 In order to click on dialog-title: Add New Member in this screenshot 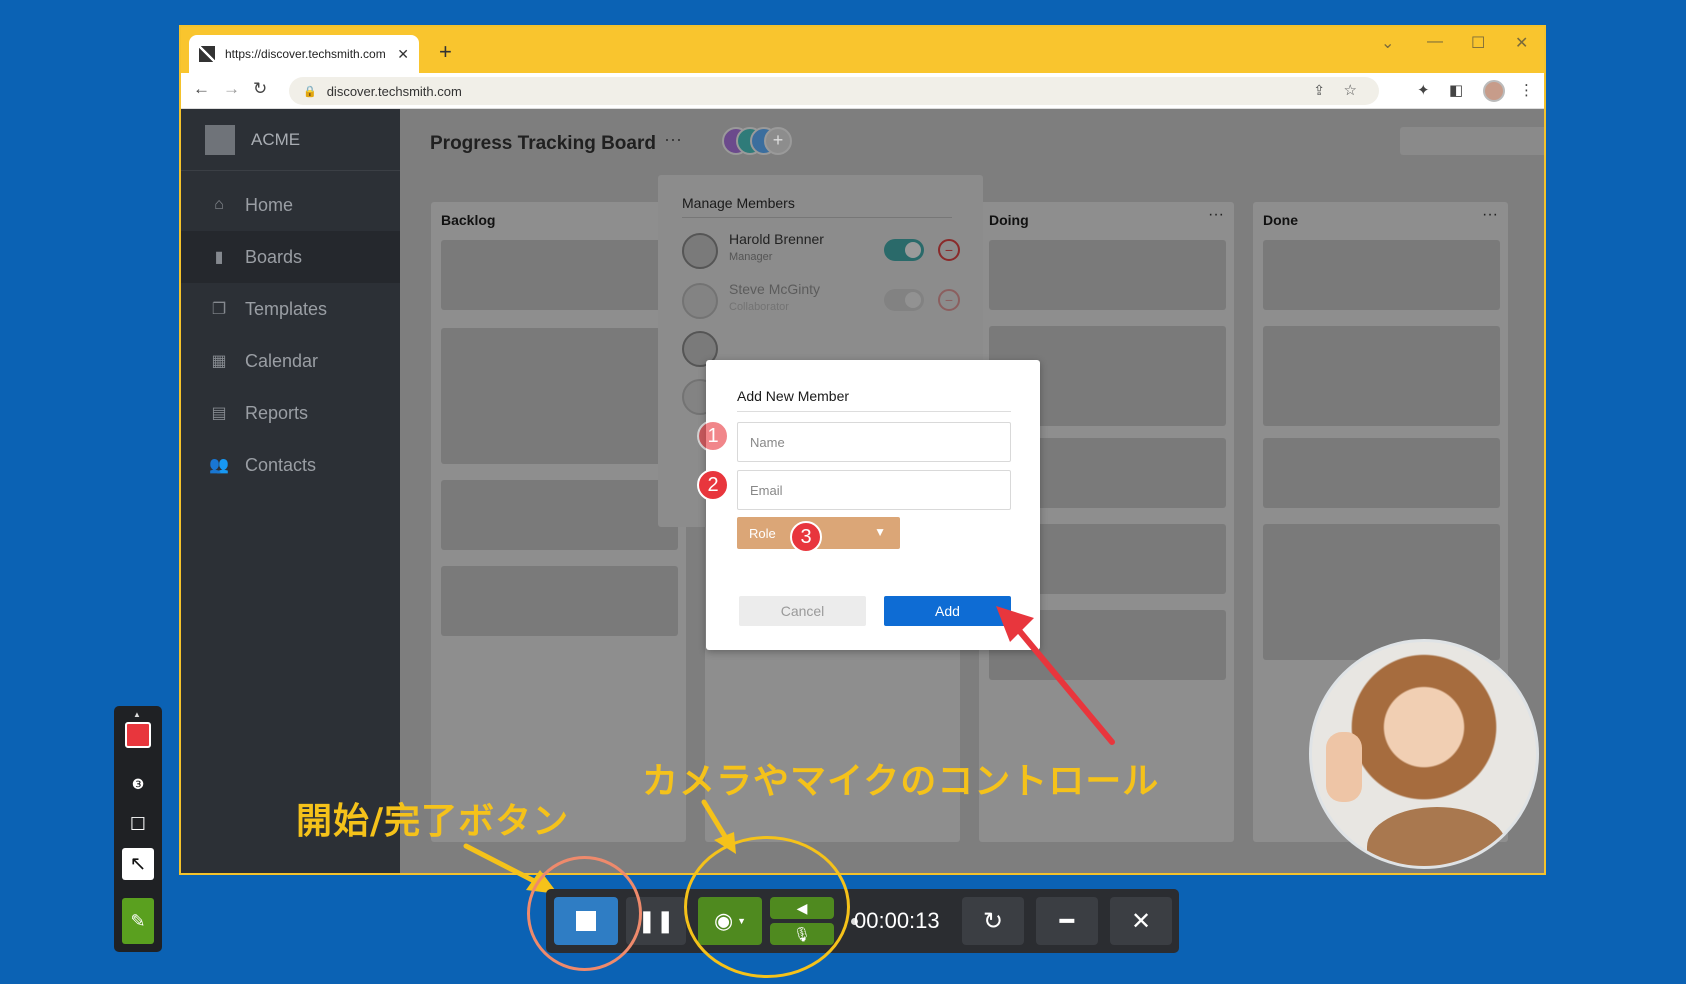, I will do `click(793, 396)`.